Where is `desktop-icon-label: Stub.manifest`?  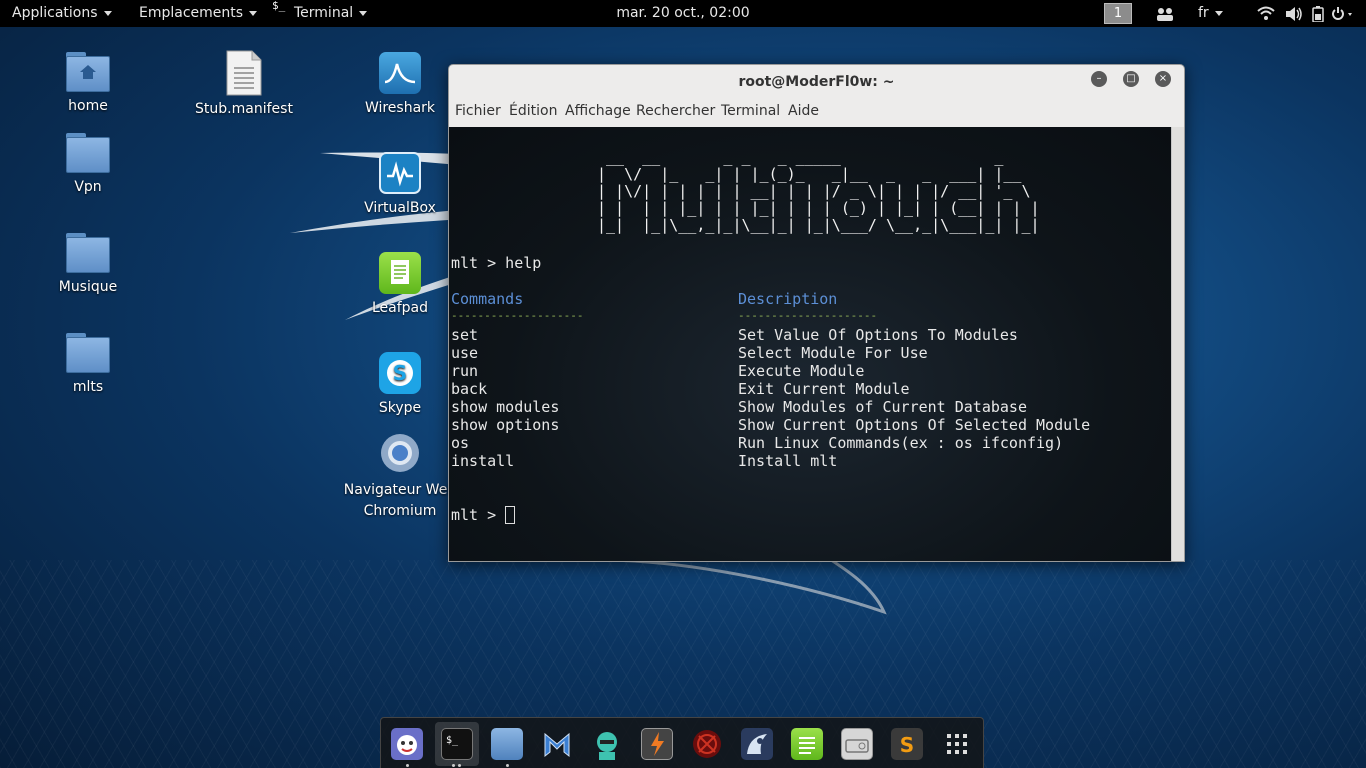 desktop-icon-label: Stub.manifest is located at coordinates (244, 109).